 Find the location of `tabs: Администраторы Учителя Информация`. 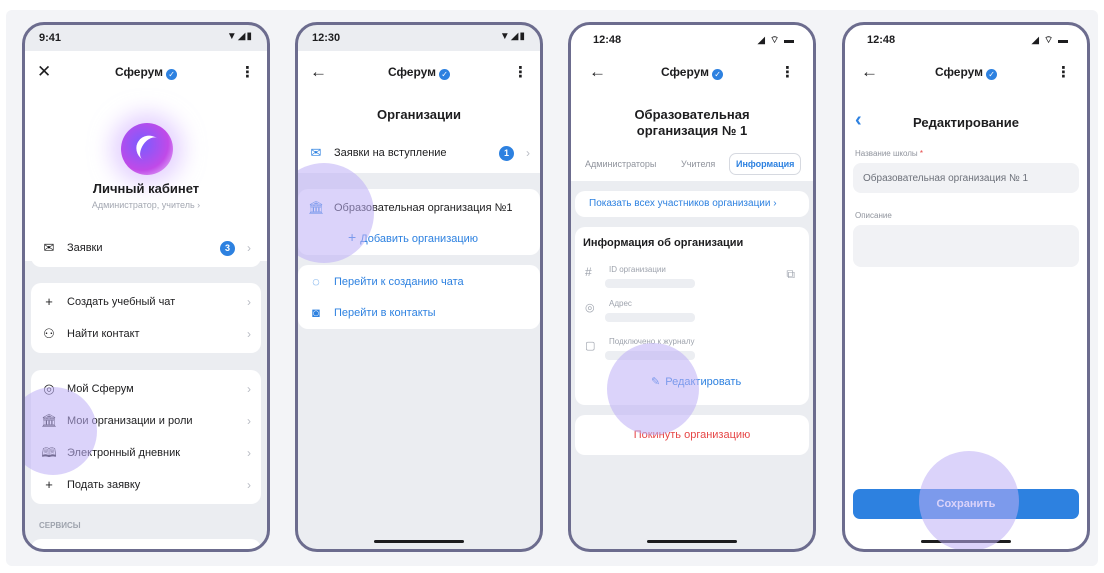

tabs: Администраторы Учителя Информация is located at coordinates (693, 164).